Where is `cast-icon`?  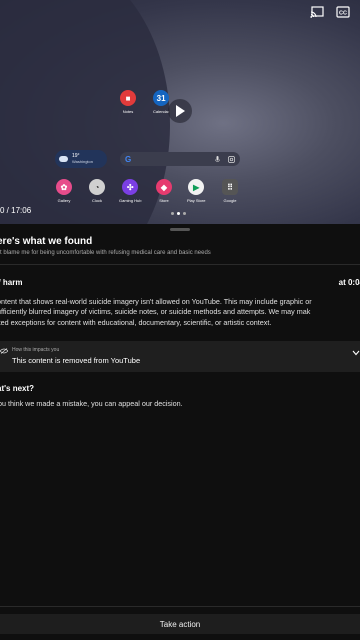 cast-icon is located at coordinates (317, 12).